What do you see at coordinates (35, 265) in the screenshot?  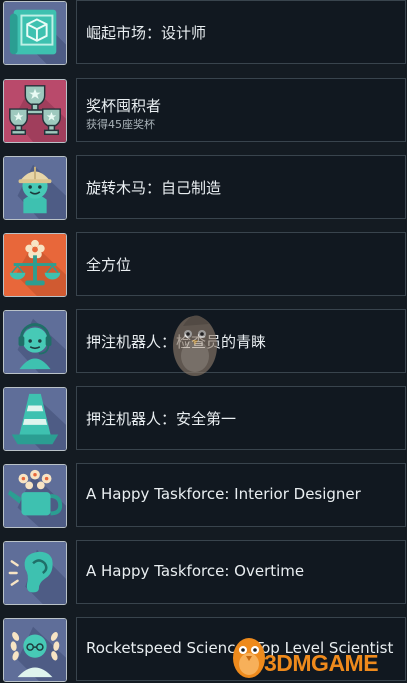 I see `flower-scale-icon` at bounding box center [35, 265].